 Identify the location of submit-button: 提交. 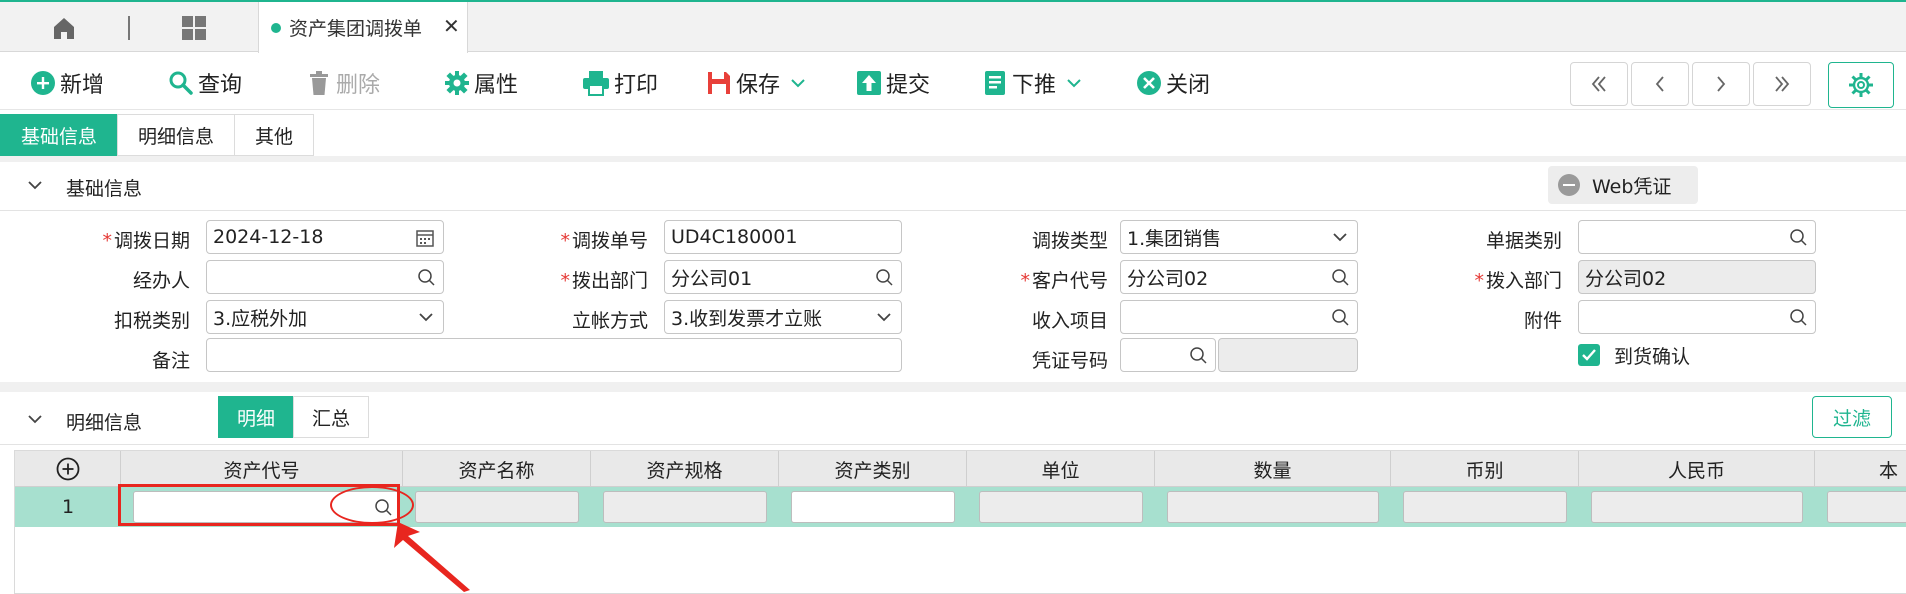
(893, 83).